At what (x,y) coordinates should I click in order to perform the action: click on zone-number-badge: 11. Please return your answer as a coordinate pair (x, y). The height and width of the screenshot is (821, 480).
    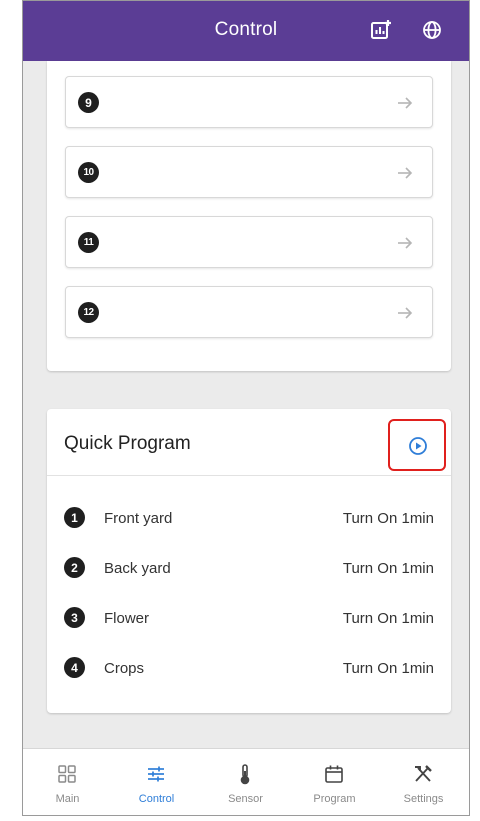
    Looking at the image, I should click on (88, 242).